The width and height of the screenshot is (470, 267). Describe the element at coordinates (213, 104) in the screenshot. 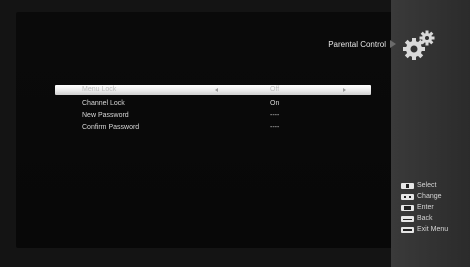

I see `menu-item-channel-lock: Channel Lock On` at that location.